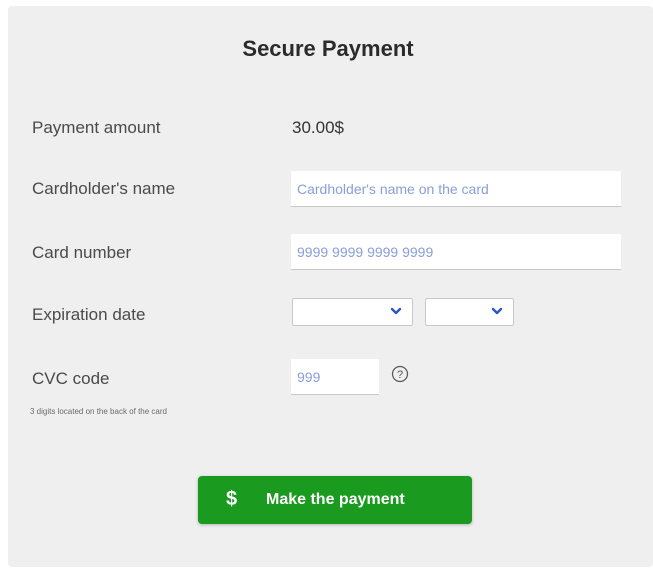 This screenshot has height=573, width=653. What do you see at coordinates (82, 252) in the screenshot?
I see `card-number-label: Card number` at bounding box center [82, 252].